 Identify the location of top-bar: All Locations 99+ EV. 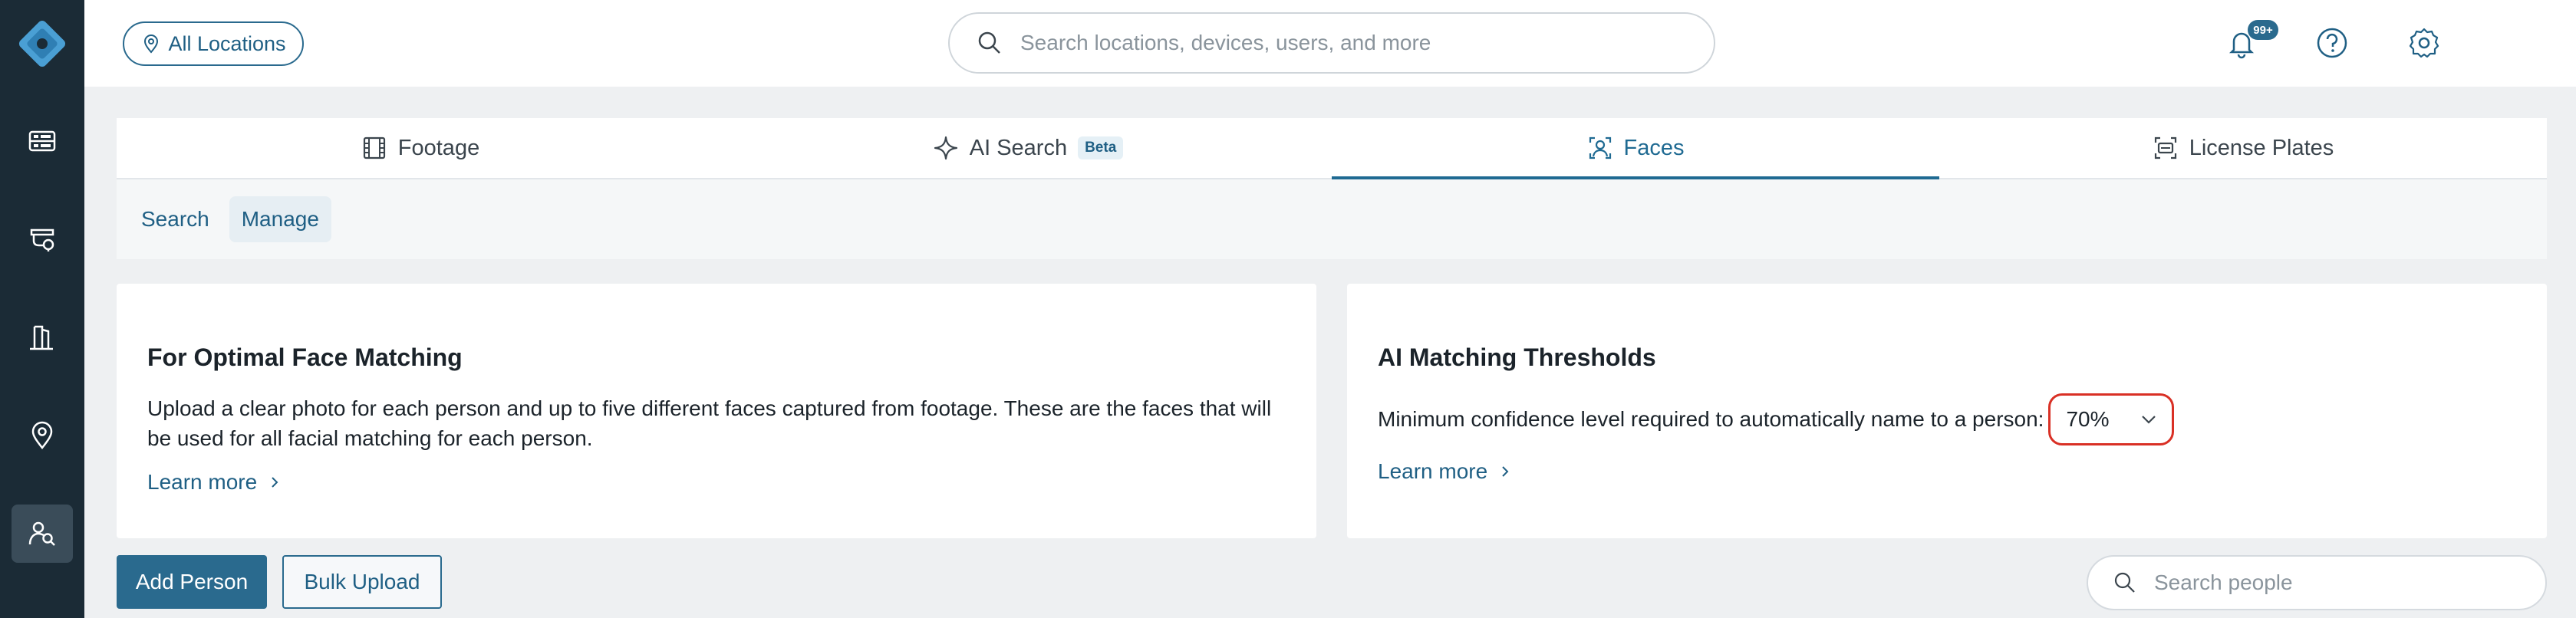
(1330, 43).